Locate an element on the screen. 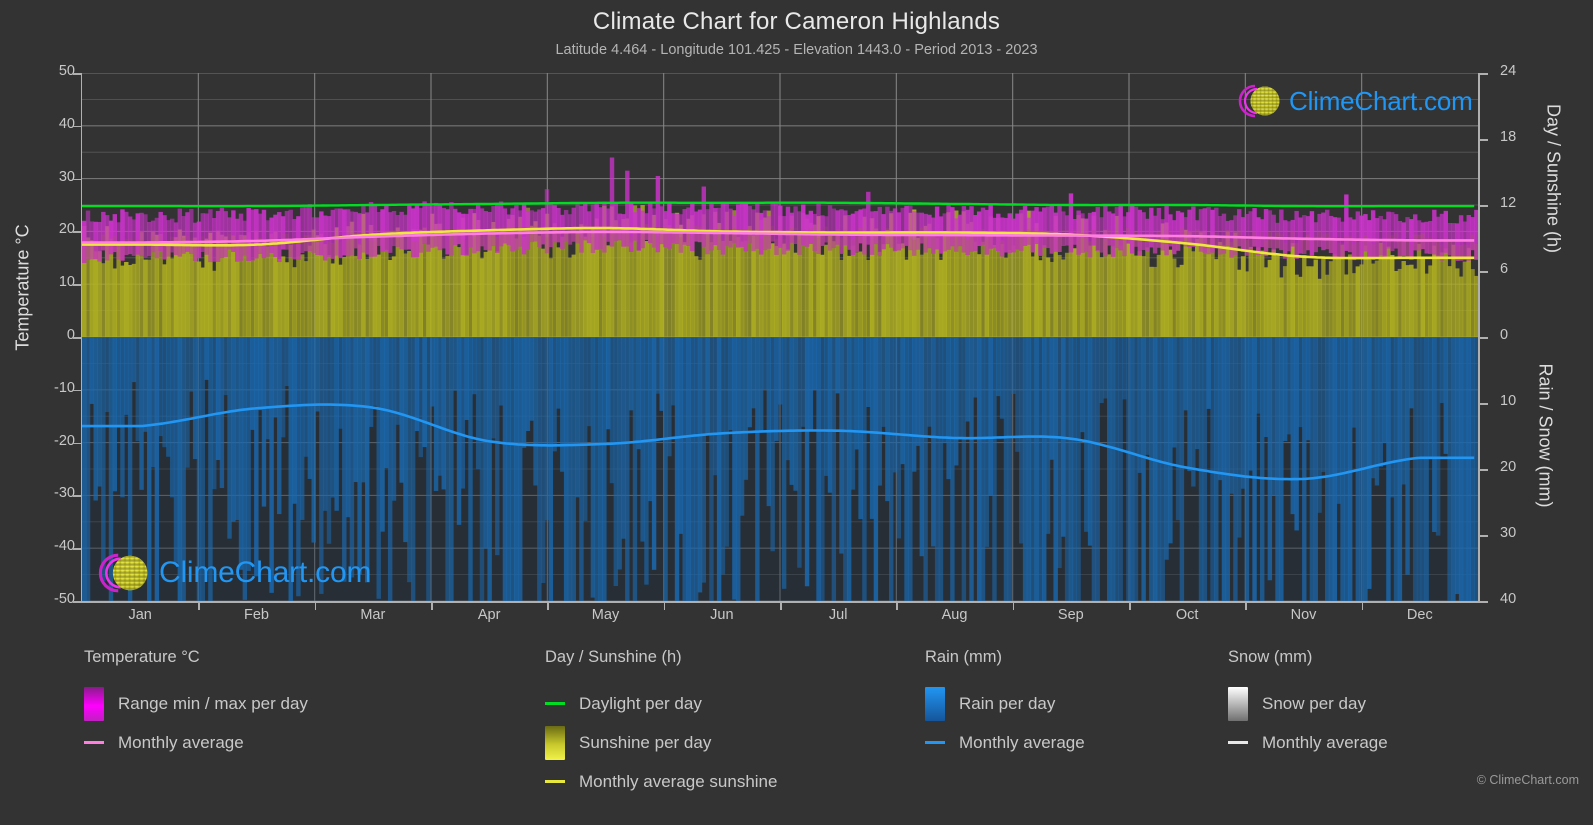 This screenshot has height=825, width=1593. legend-item: Snow per day is located at coordinates (1308, 703).